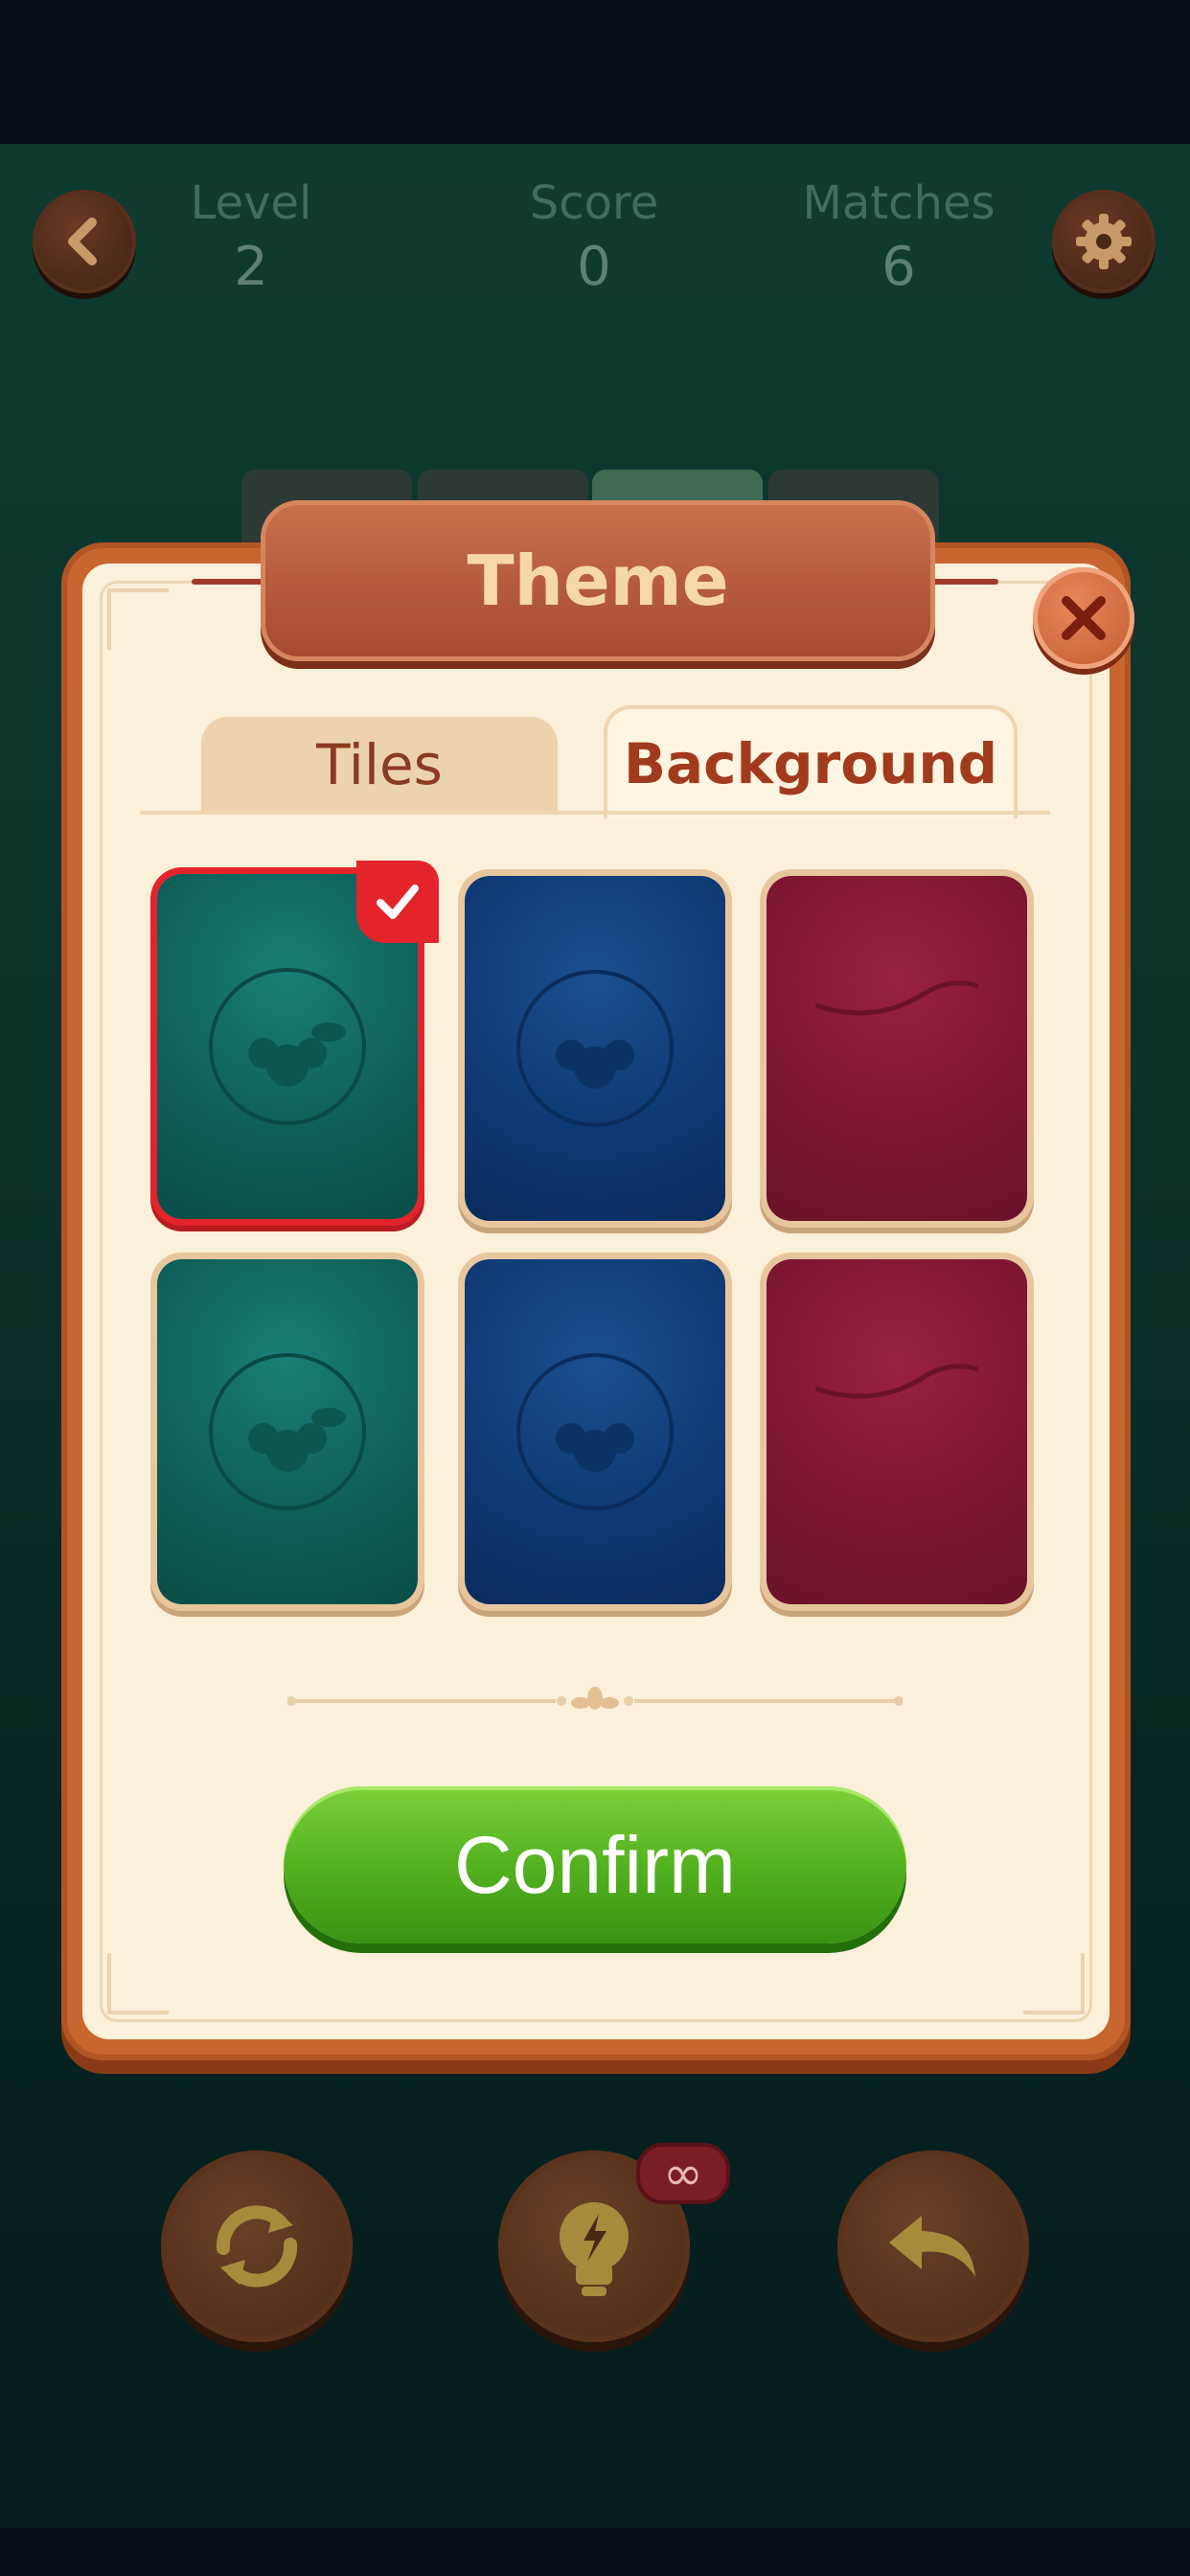 This screenshot has width=1190, height=2576. I want to click on title-banner: Theme, so click(598, 580).